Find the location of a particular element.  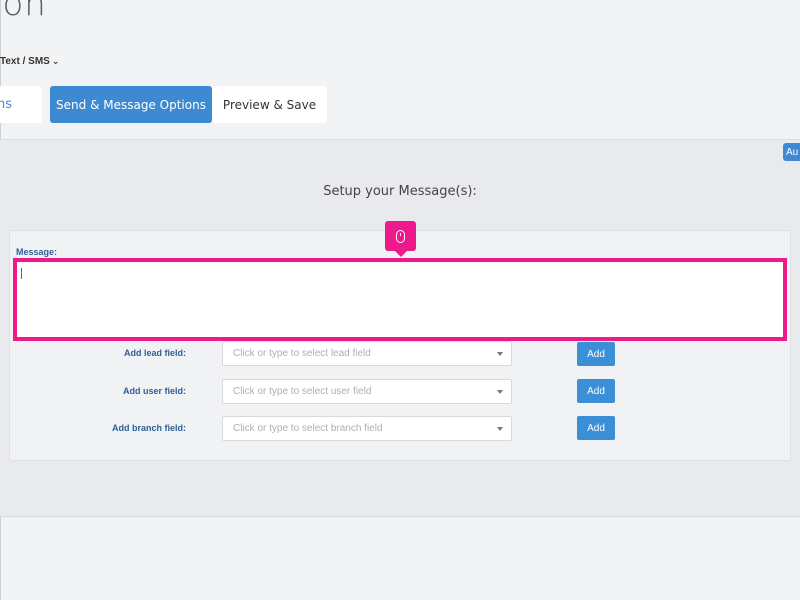

lead-field-placeholder: Click or type to select lead field is located at coordinates (302, 353).